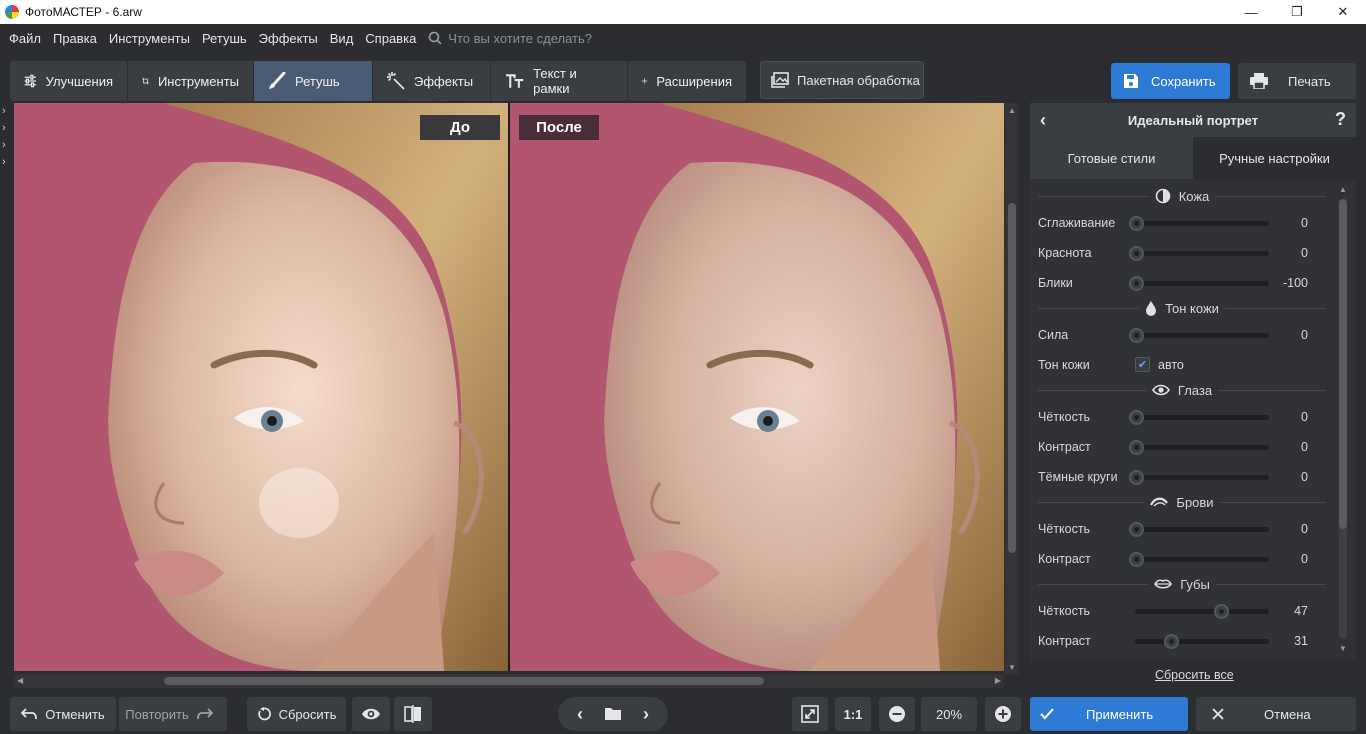 The image size is (1366, 734). Describe the element at coordinates (296, 714) in the screenshot. I see `reset-button: Сбросить` at that location.